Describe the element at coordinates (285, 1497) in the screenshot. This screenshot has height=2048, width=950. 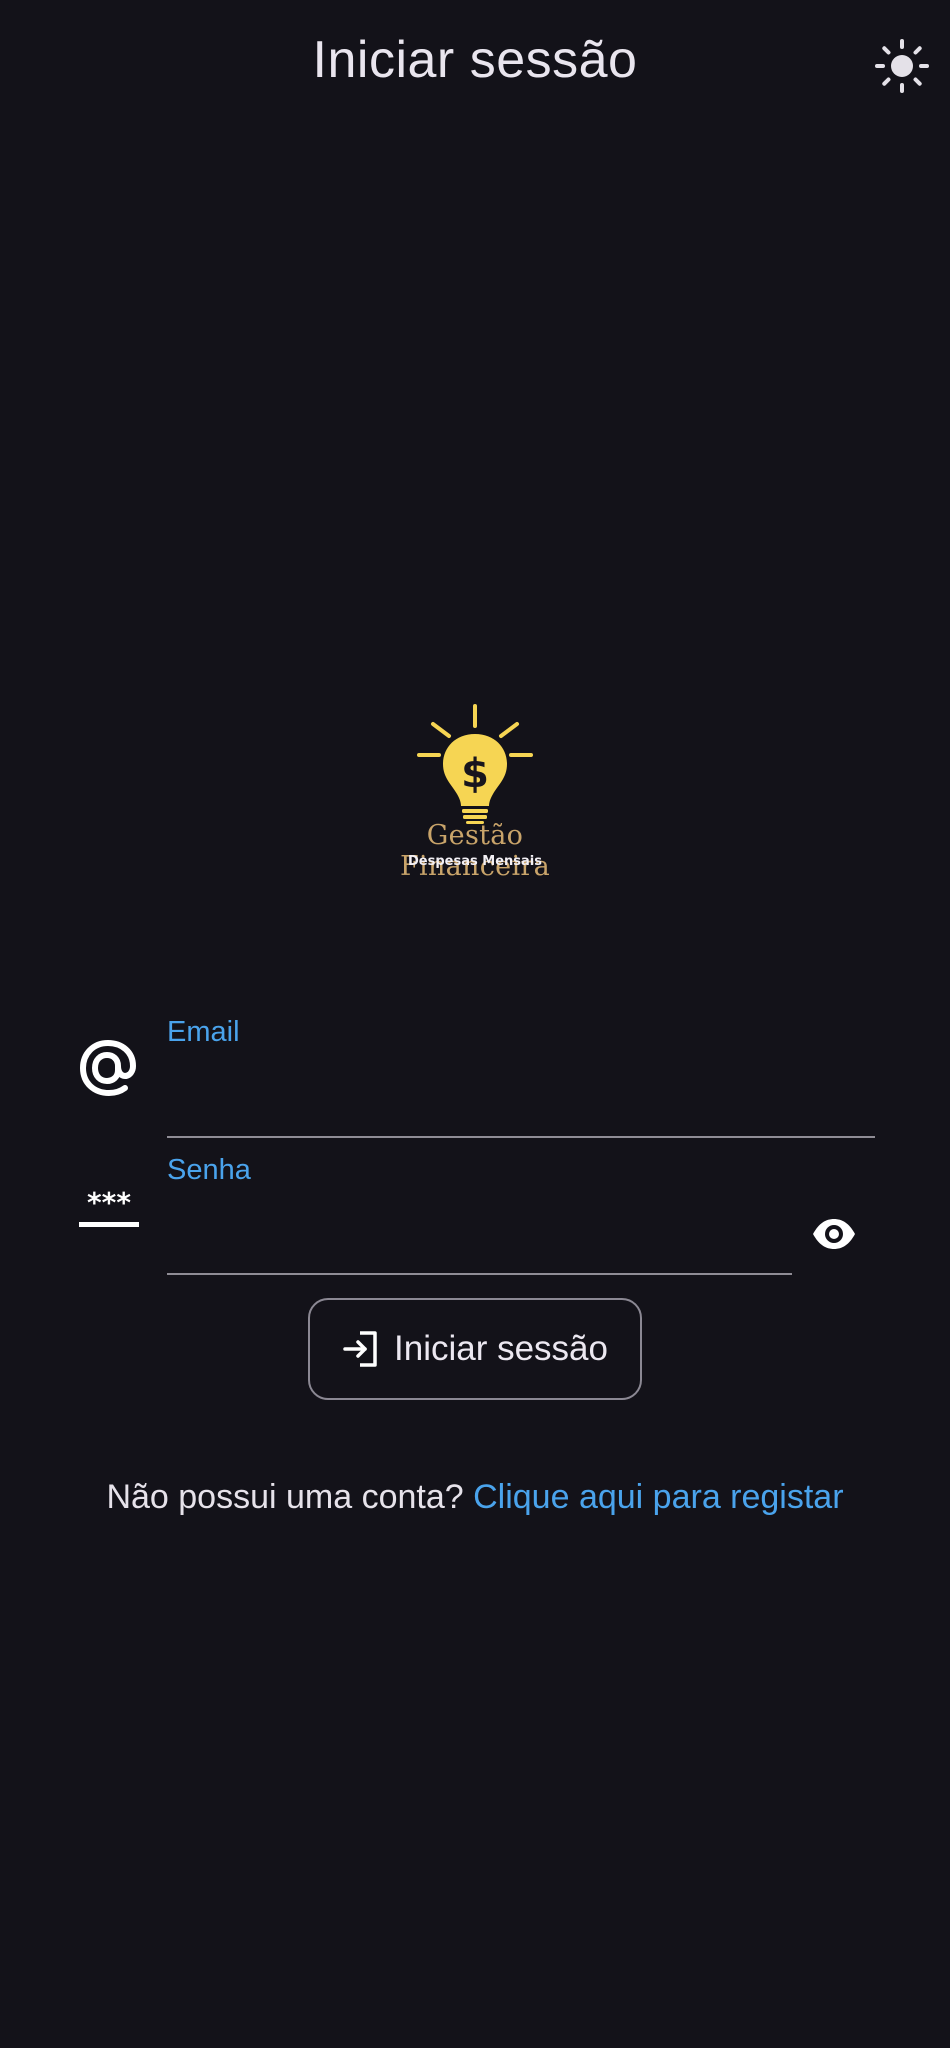
I see `register-prompt: Não possui uma conta?` at that location.